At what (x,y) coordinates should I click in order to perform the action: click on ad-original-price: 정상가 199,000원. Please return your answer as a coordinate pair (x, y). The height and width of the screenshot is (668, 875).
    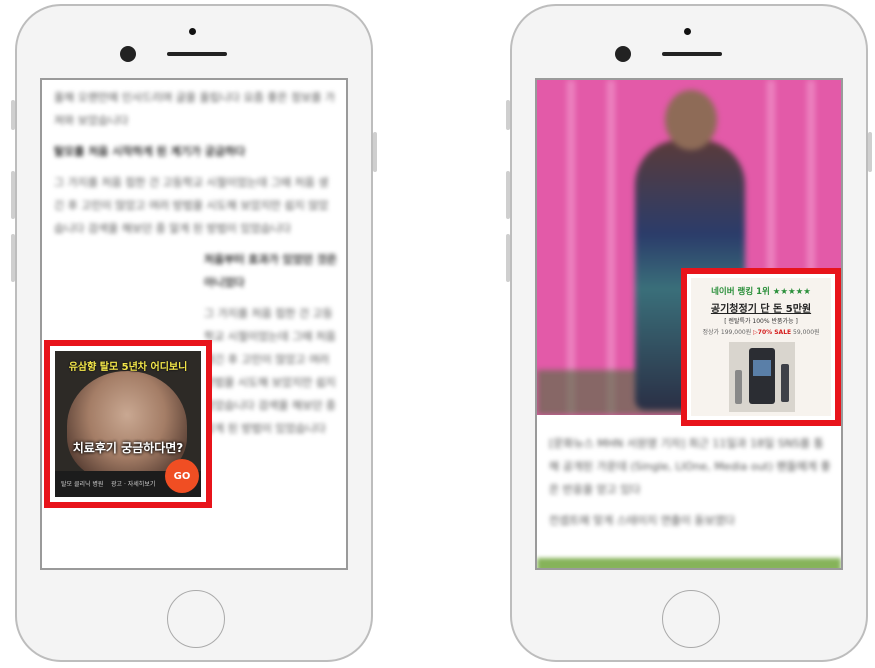
    Looking at the image, I should click on (727, 332).